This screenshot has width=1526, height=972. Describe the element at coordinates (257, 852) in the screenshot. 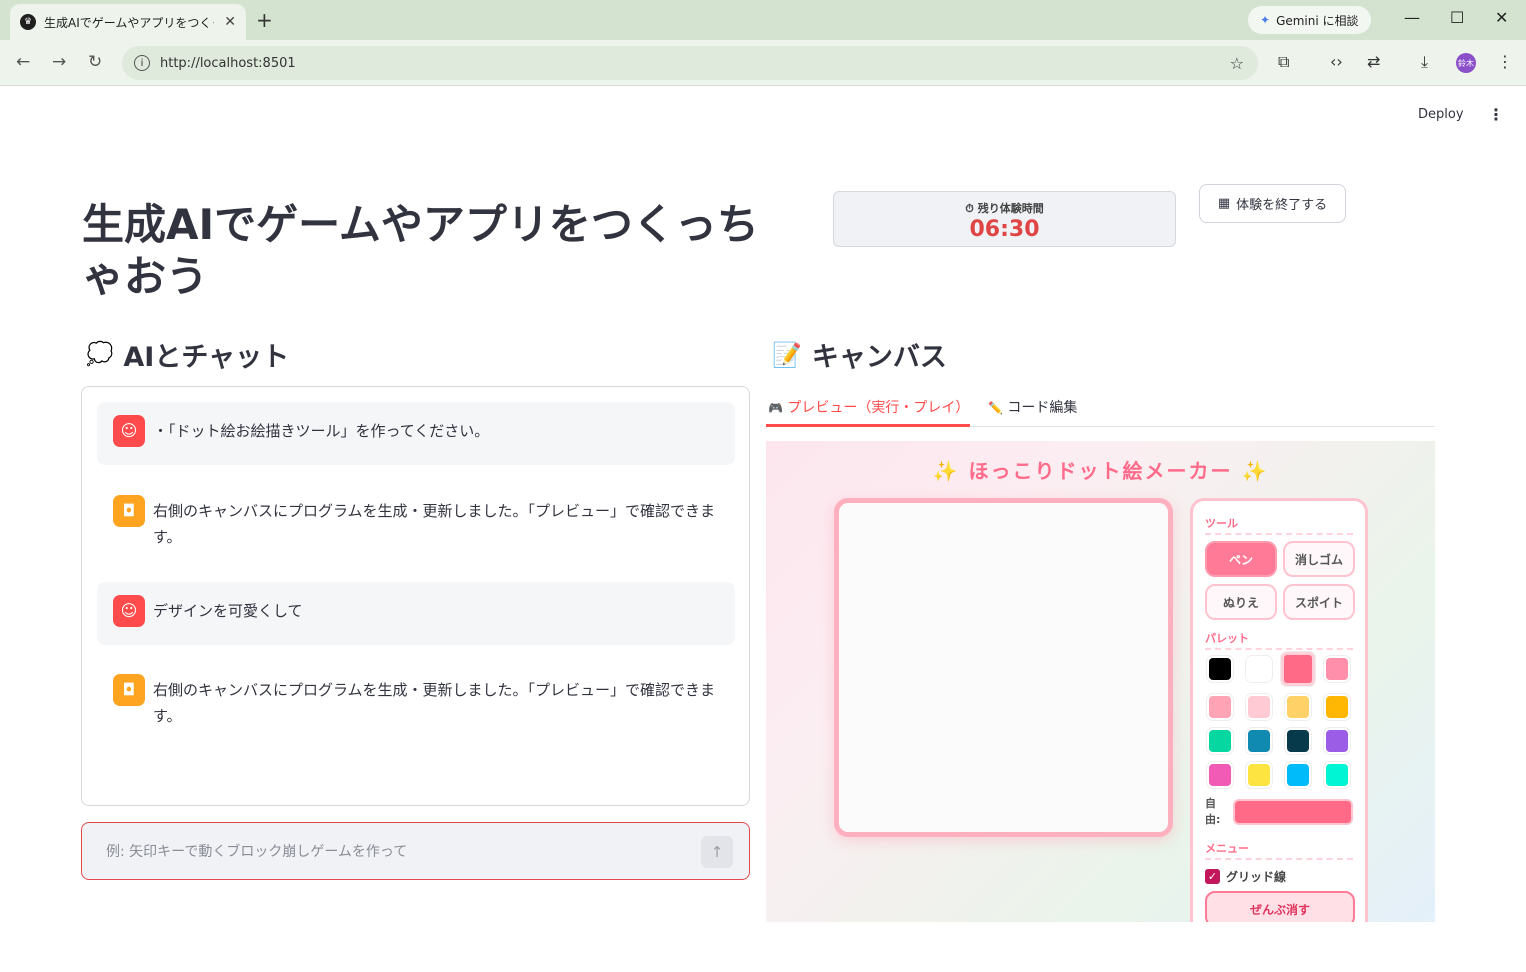

I see `chat-input-placeholder: 例: 矢印キーで動くブロック崩しゲームを作って` at that location.